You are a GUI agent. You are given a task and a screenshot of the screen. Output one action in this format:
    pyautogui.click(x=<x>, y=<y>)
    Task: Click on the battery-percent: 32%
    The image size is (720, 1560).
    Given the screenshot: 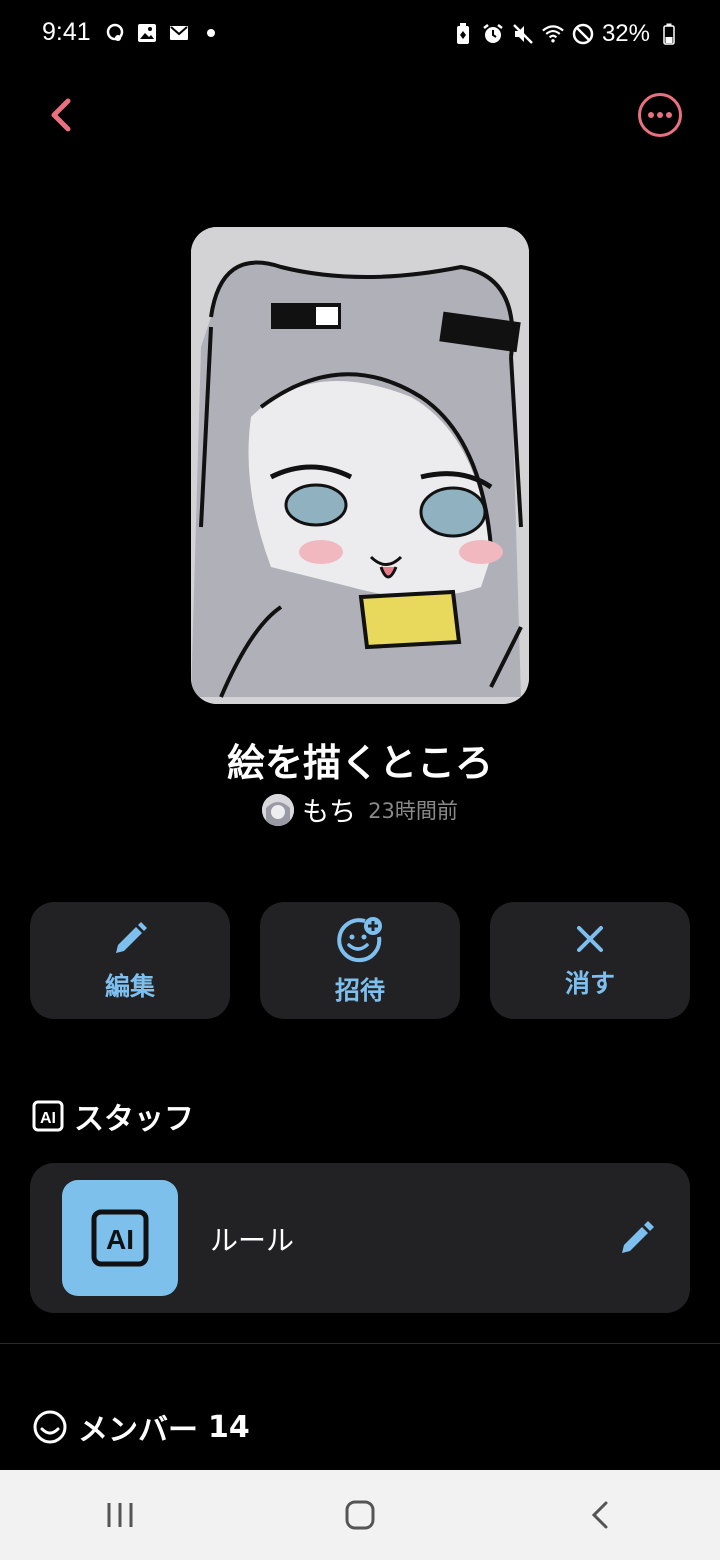 What is the action you would take?
    pyautogui.click(x=625, y=33)
    